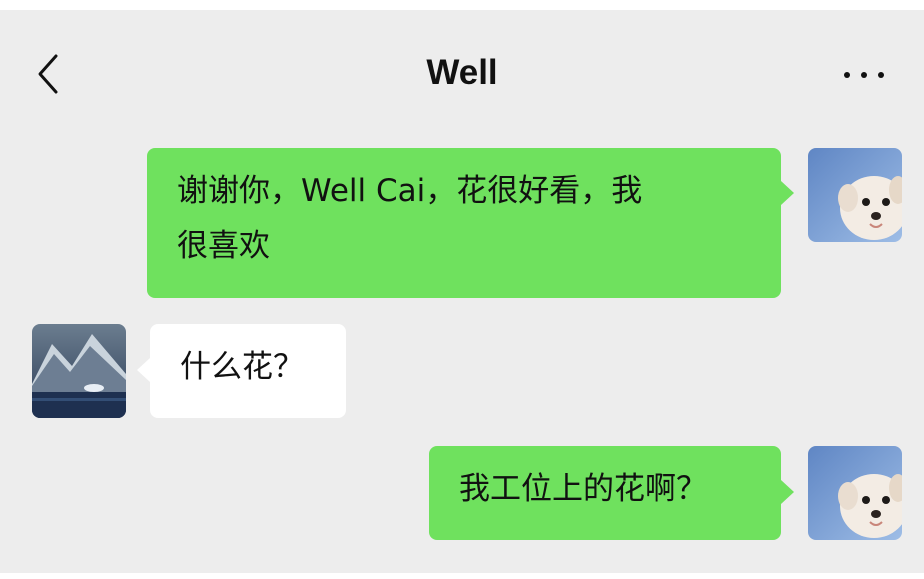 The height and width of the screenshot is (579, 924). Describe the element at coordinates (223, 246) in the screenshot. I see `message-line: 很喜欢` at that location.